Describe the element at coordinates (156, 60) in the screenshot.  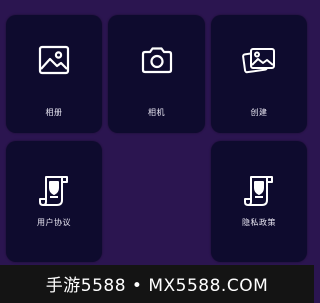
I see `camera-icon` at that location.